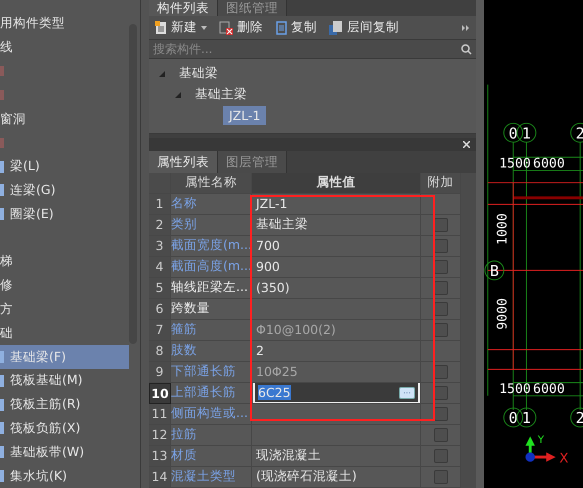 The image size is (583, 488). What do you see at coordinates (32, 23) in the screenshot?
I see `tree-item: 用构件类型` at bounding box center [32, 23].